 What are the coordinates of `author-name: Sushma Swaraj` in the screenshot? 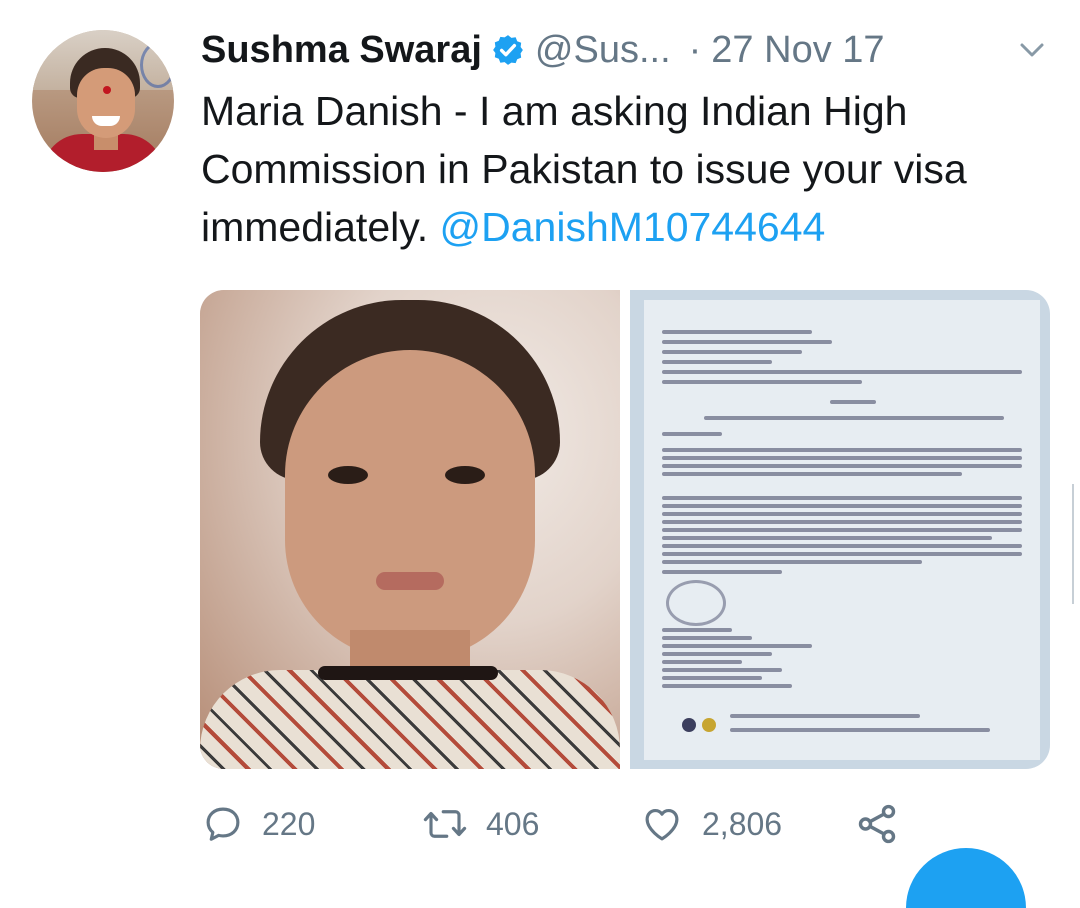 It's located at (341, 50).